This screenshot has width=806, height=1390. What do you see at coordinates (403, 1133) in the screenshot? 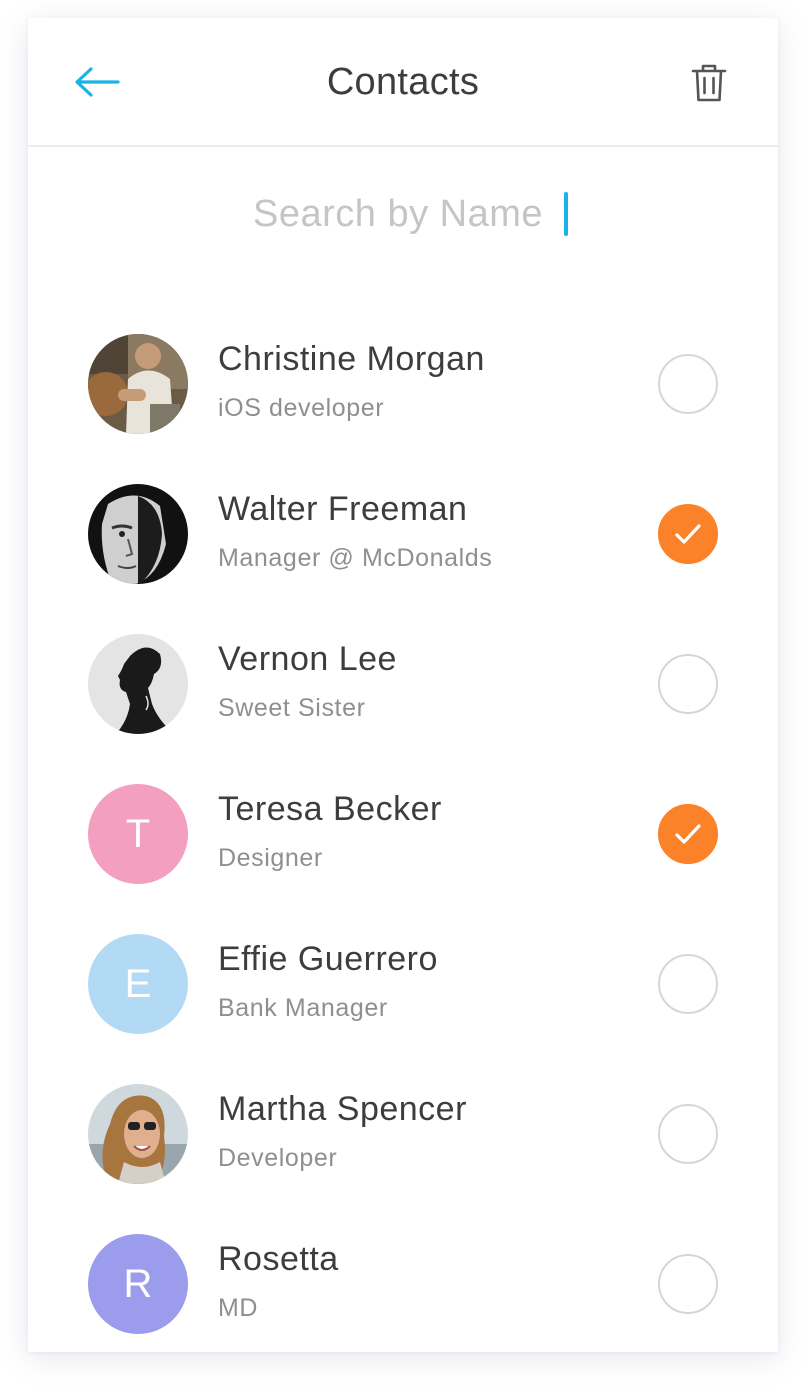
I see `contact-row: Martha Spencer Developer` at bounding box center [403, 1133].